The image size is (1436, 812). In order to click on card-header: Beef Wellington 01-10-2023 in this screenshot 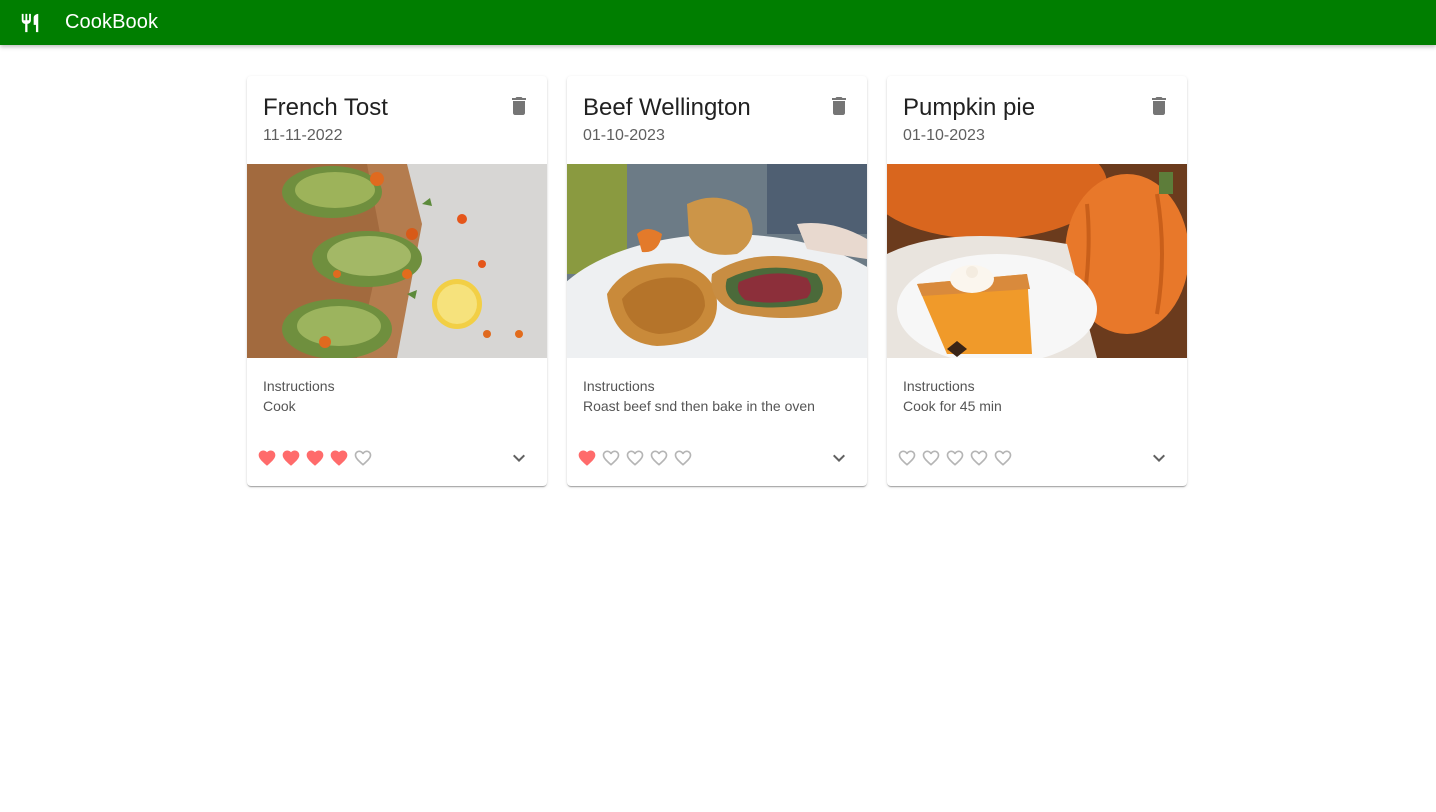, I will do `click(717, 120)`.